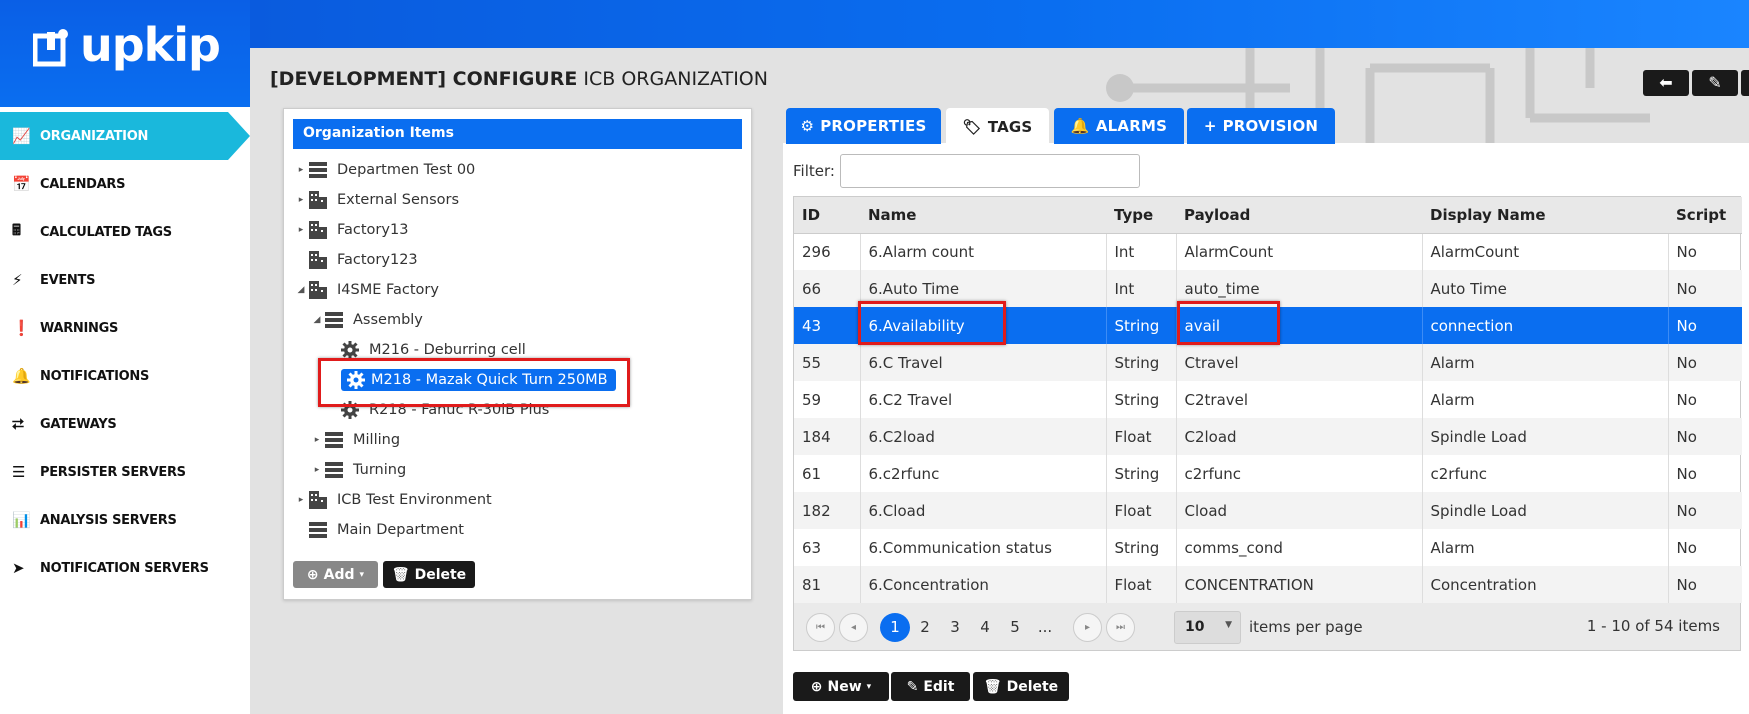 Image resolution: width=1749 pixels, height=714 pixels. What do you see at coordinates (812, 473) in the screenshot?
I see `table-cell-id: 61` at bounding box center [812, 473].